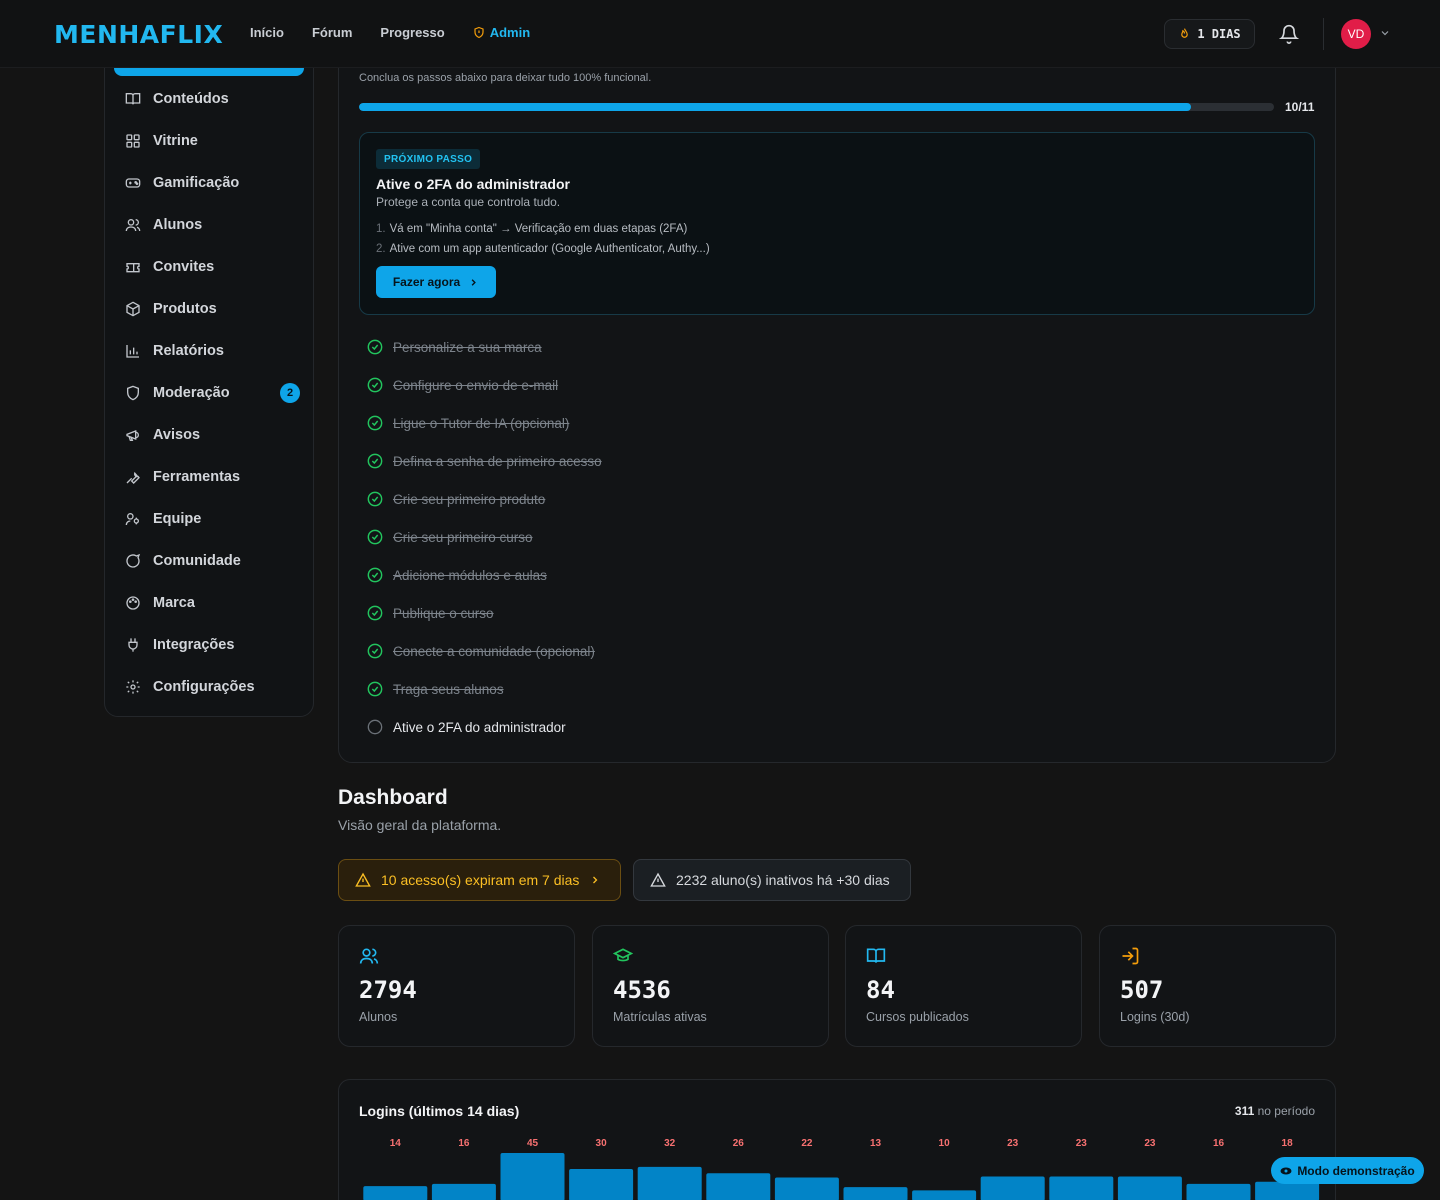 The height and width of the screenshot is (1200, 1440). Describe the element at coordinates (456, 986) in the screenshot. I see `stat-card-alunos: 2794 Alunos` at that location.